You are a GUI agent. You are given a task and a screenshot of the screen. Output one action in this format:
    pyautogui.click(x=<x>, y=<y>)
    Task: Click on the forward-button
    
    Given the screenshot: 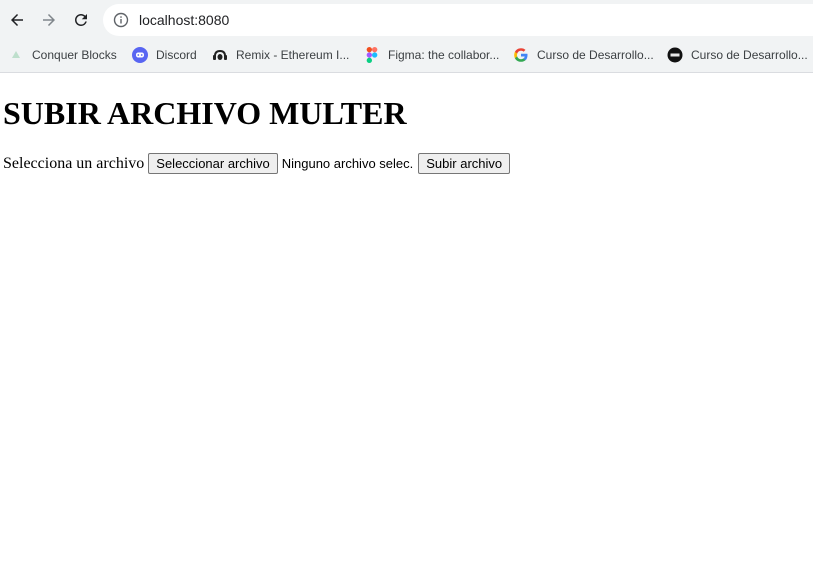 What is the action you would take?
    pyautogui.click(x=49, y=20)
    